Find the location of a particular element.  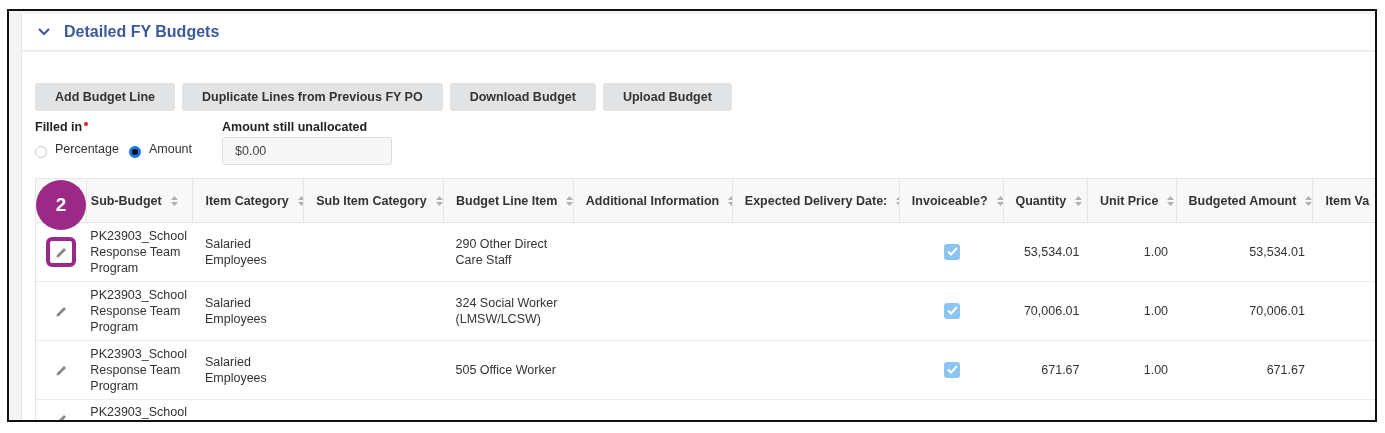

table-cell: 505 Office Worker is located at coordinates (505, 370).